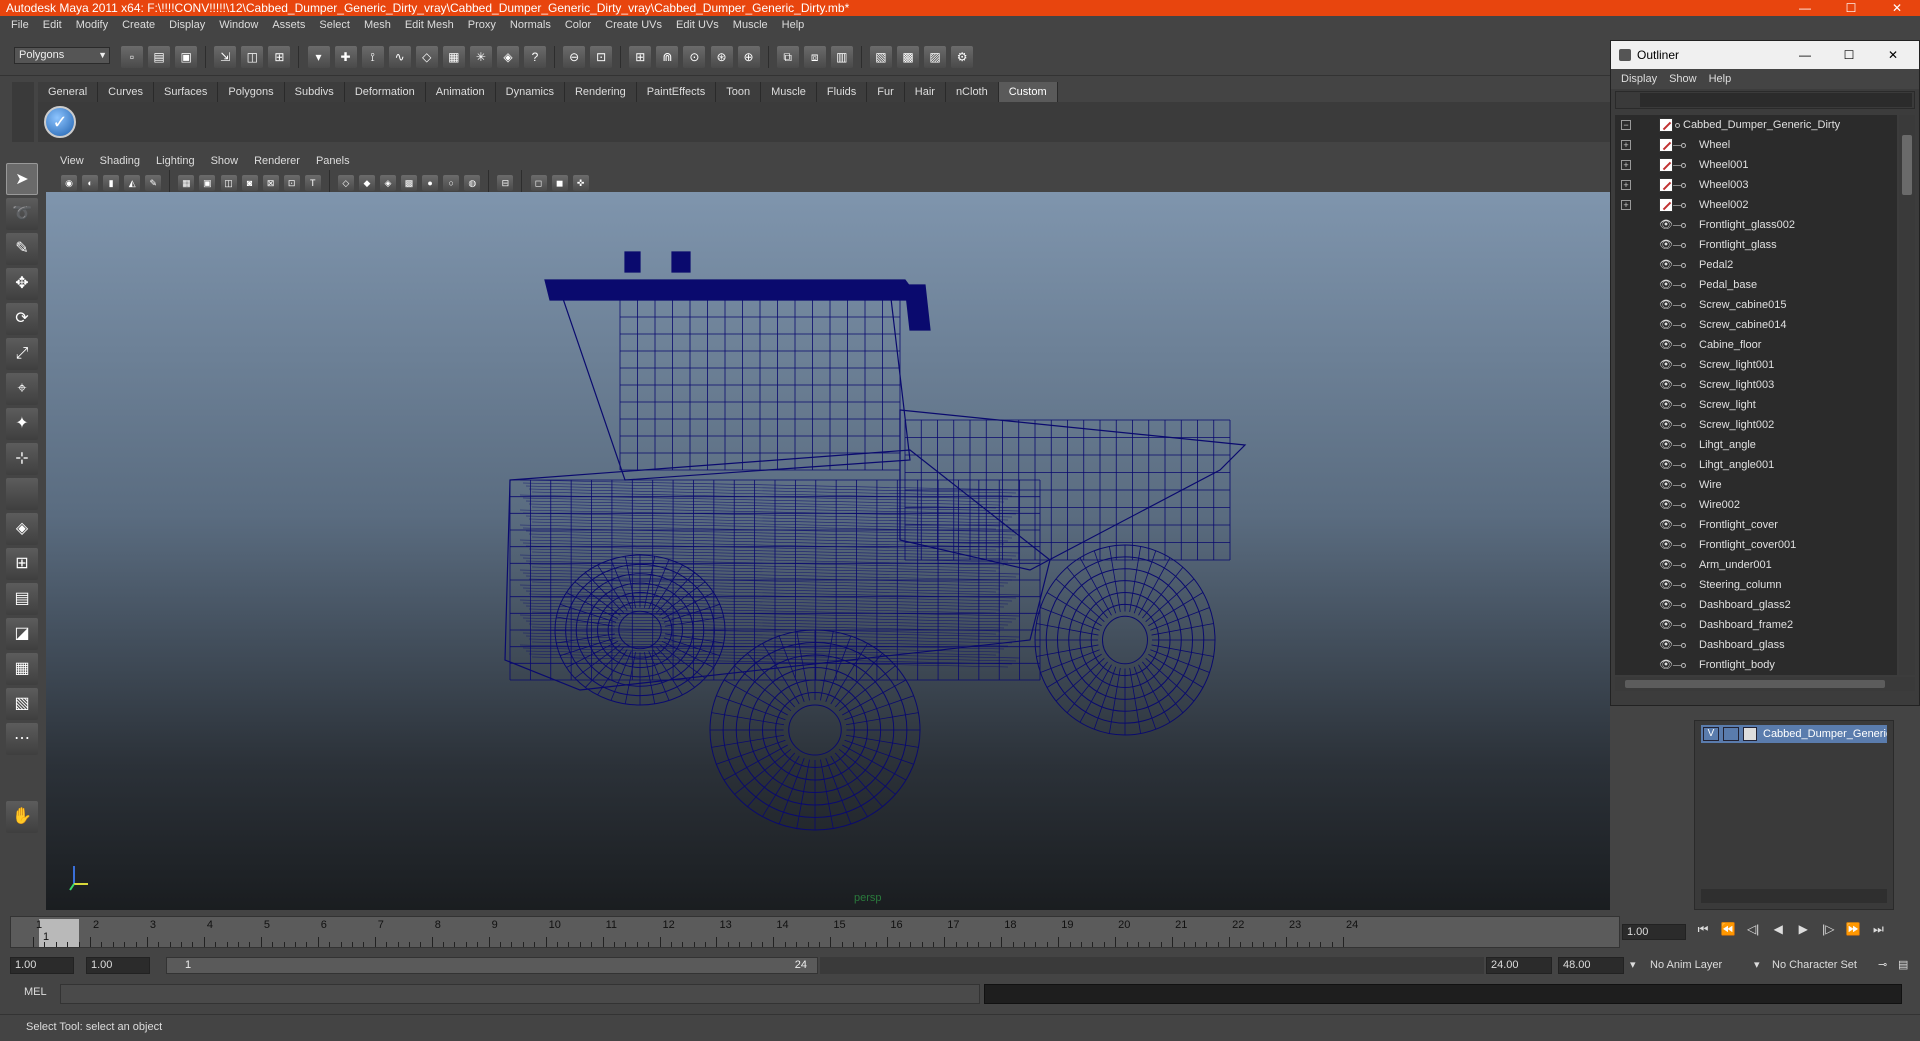  What do you see at coordinates (1794, 896) in the screenshot?
I see `layer-scrollbar` at bounding box center [1794, 896].